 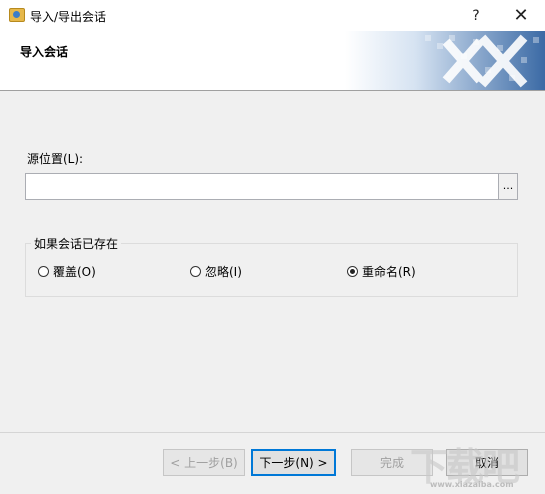 I want to click on radio-circle-rename, so click(x=352, y=271).